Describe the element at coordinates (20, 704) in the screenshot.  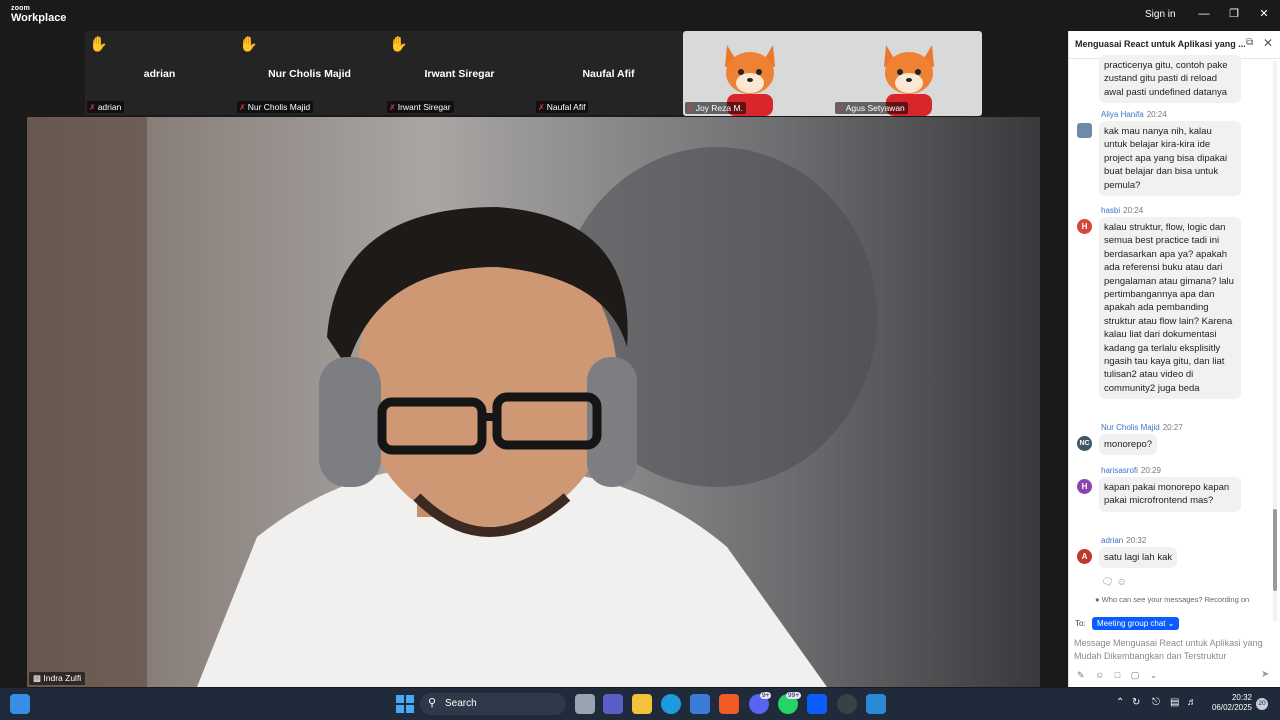
I see `widgets-icon` at that location.